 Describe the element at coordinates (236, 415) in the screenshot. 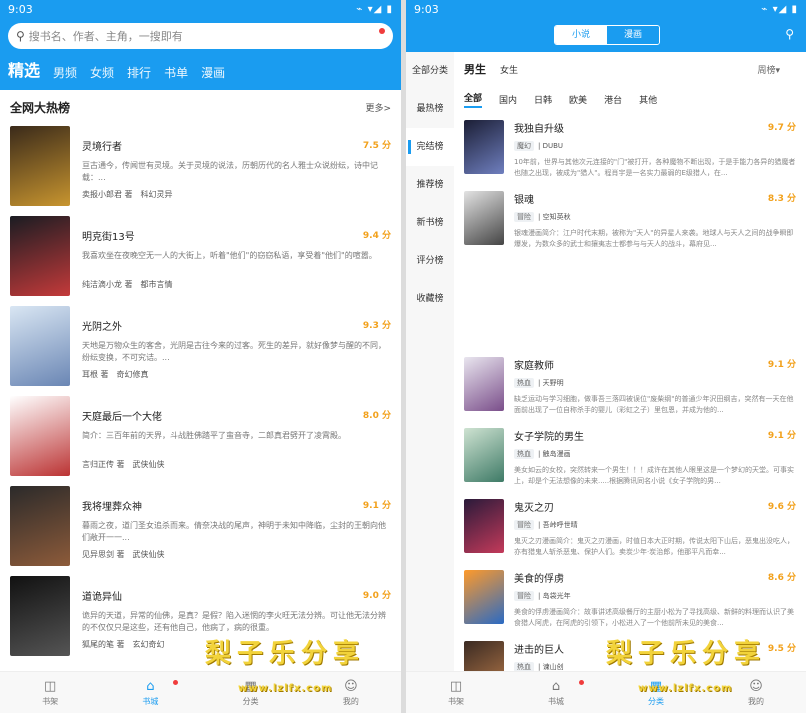

I see `book-title: 天庭最后一个大佬` at that location.